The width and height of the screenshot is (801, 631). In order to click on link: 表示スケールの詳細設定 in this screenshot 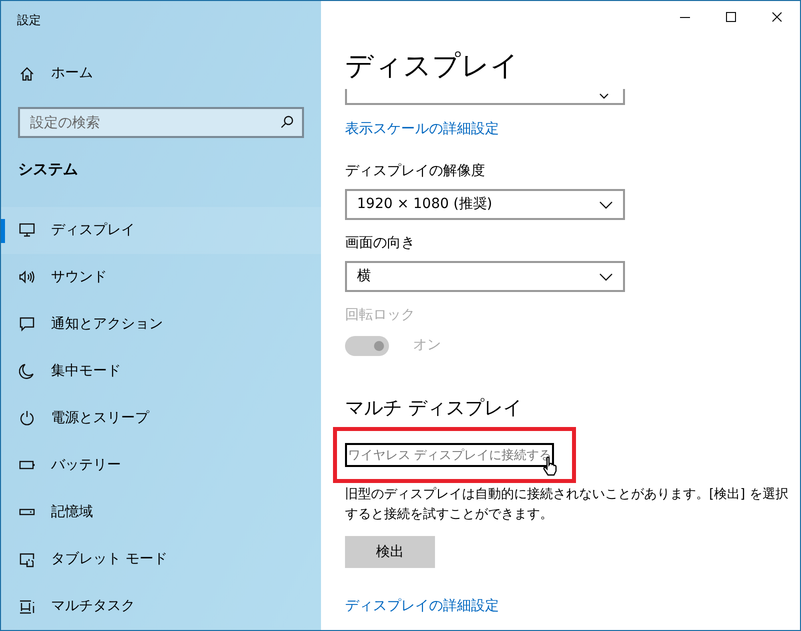, I will do `click(422, 129)`.